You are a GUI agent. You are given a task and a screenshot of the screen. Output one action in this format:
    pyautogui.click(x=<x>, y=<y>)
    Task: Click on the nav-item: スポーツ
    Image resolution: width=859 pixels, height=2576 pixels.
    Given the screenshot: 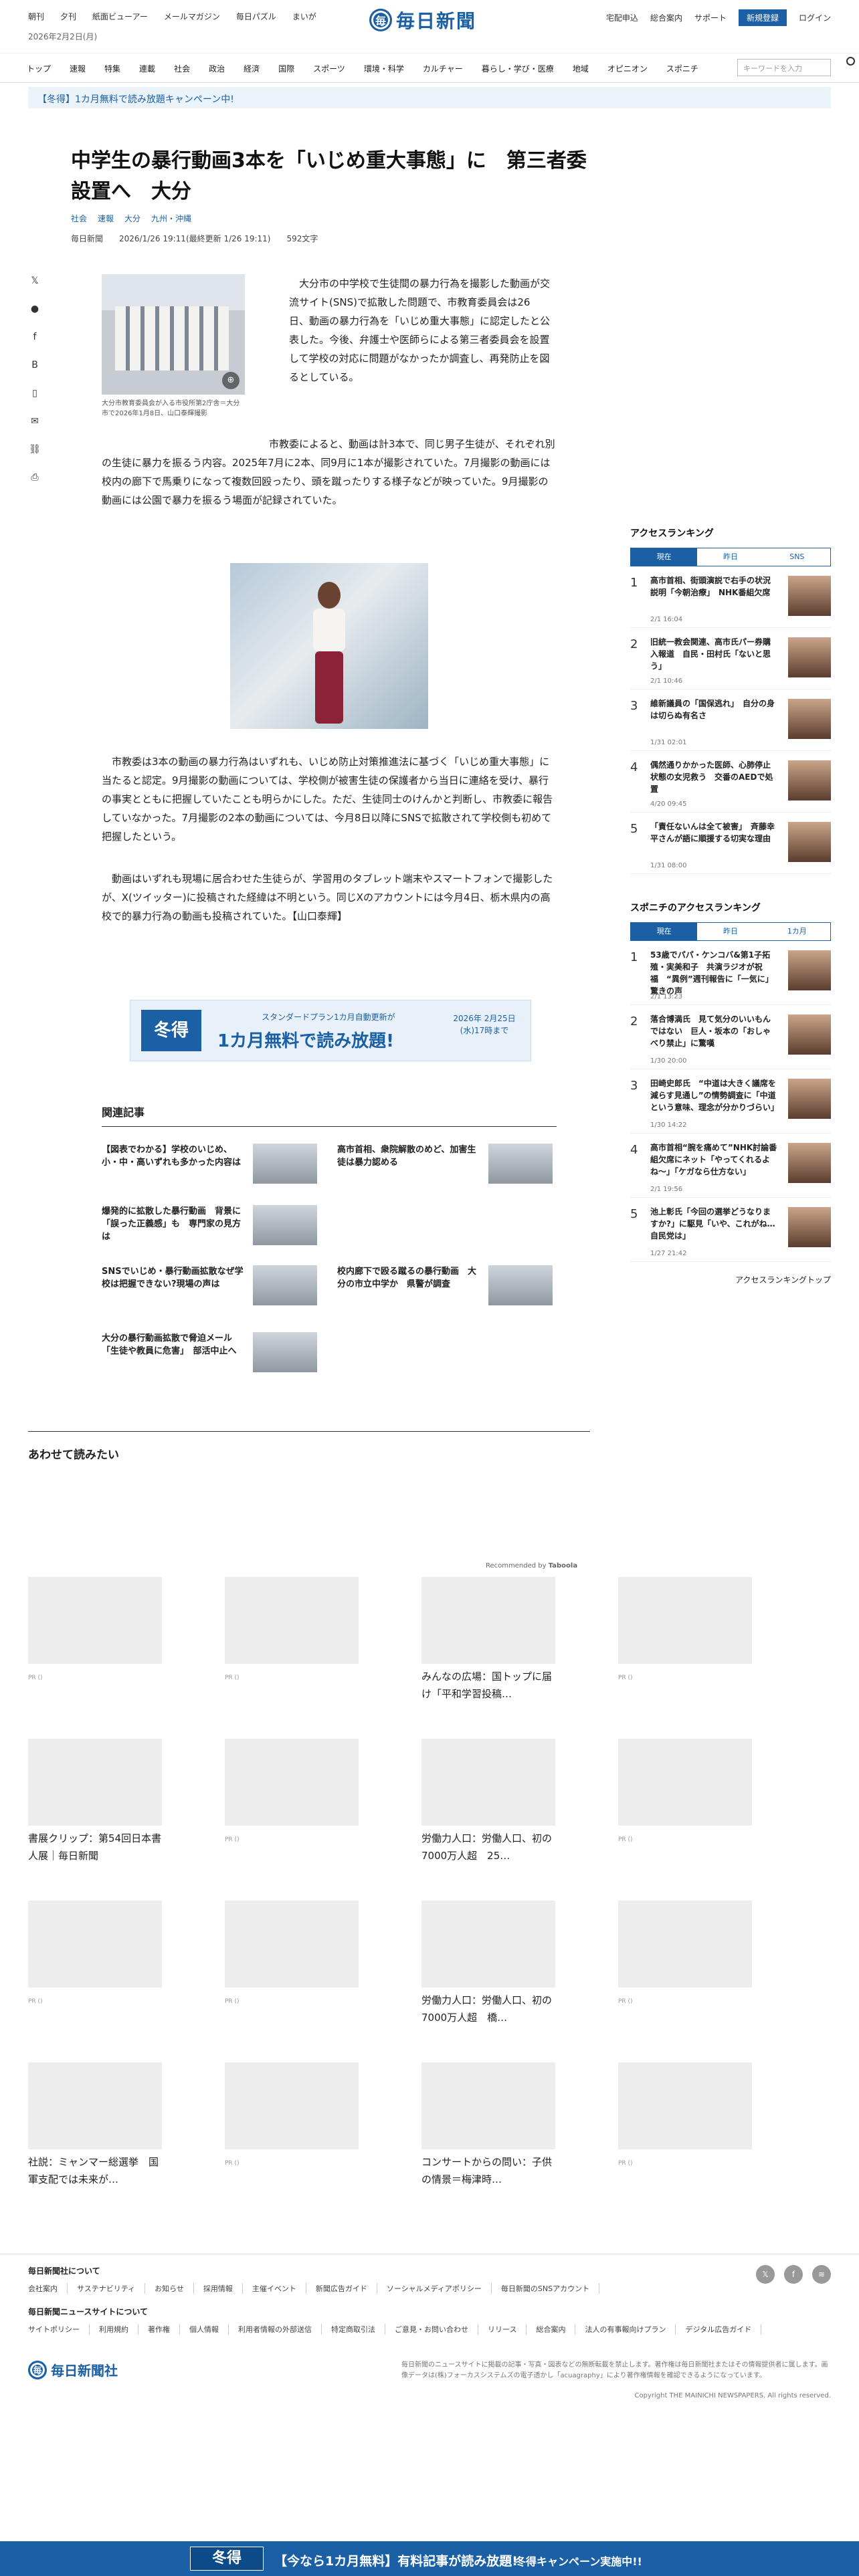 What is the action you would take?
    pyautogui.click(x=329, y=68)
    